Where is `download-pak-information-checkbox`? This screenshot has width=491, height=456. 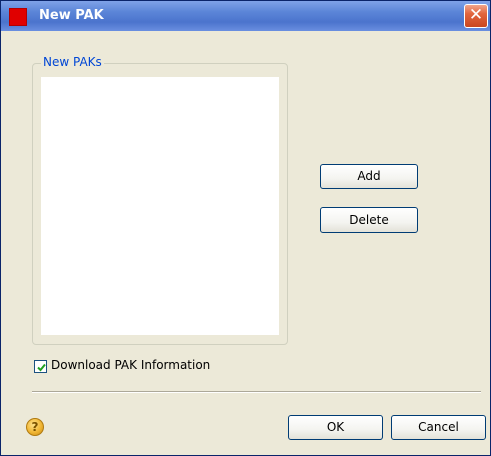 download-pak-information-checkbox is located at coordinates (40, 366).